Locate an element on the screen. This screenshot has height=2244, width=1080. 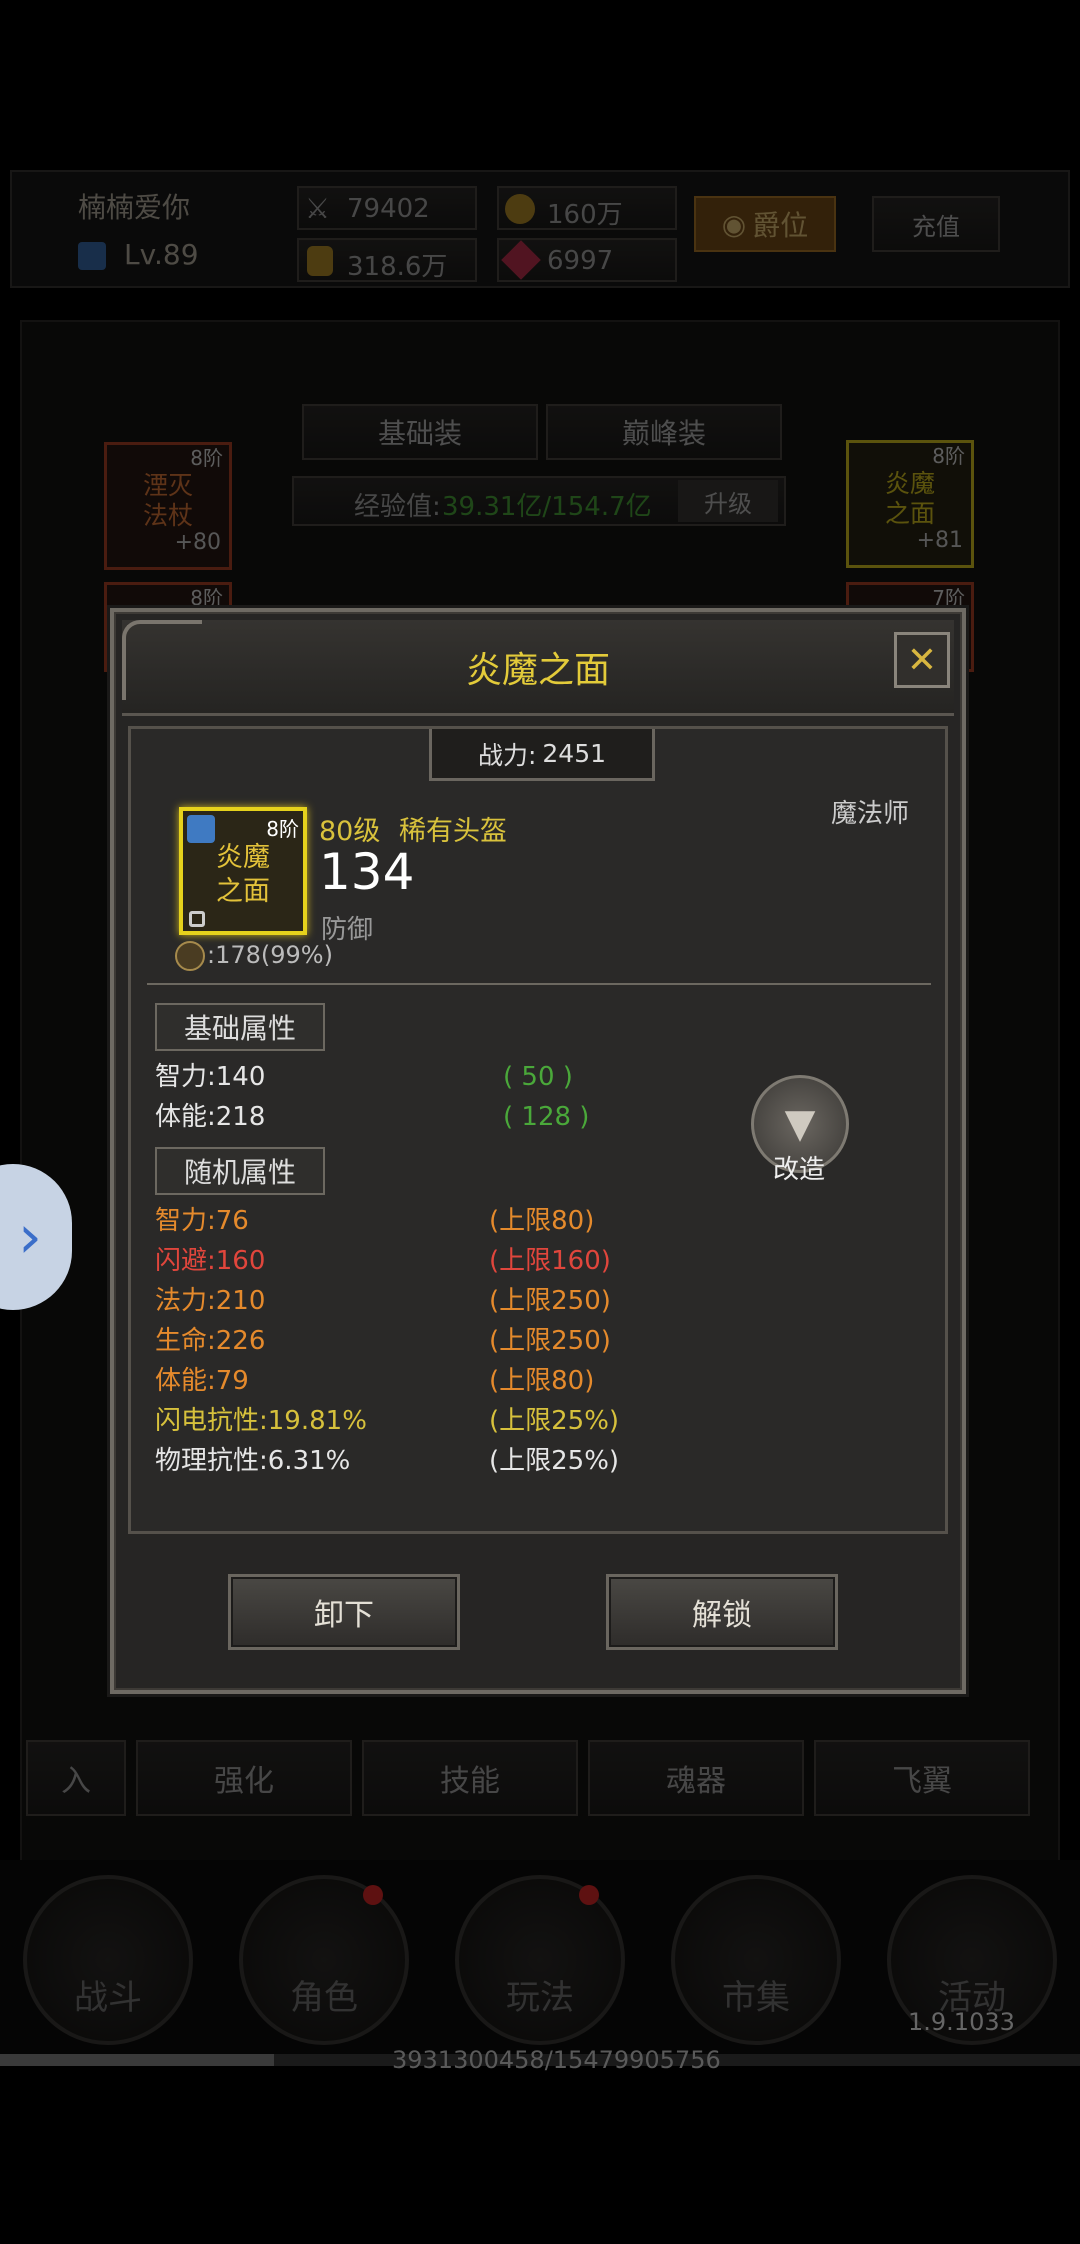
nav-market: 市集 is located at coordinates (756, 1960).